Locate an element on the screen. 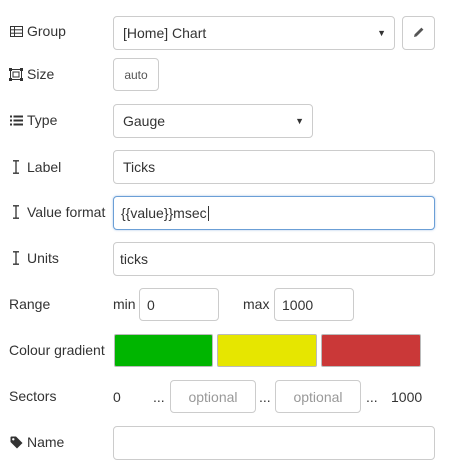 The width and height of the screenshot is (461, 474). resize-icon is located at coordinates (16, 74).